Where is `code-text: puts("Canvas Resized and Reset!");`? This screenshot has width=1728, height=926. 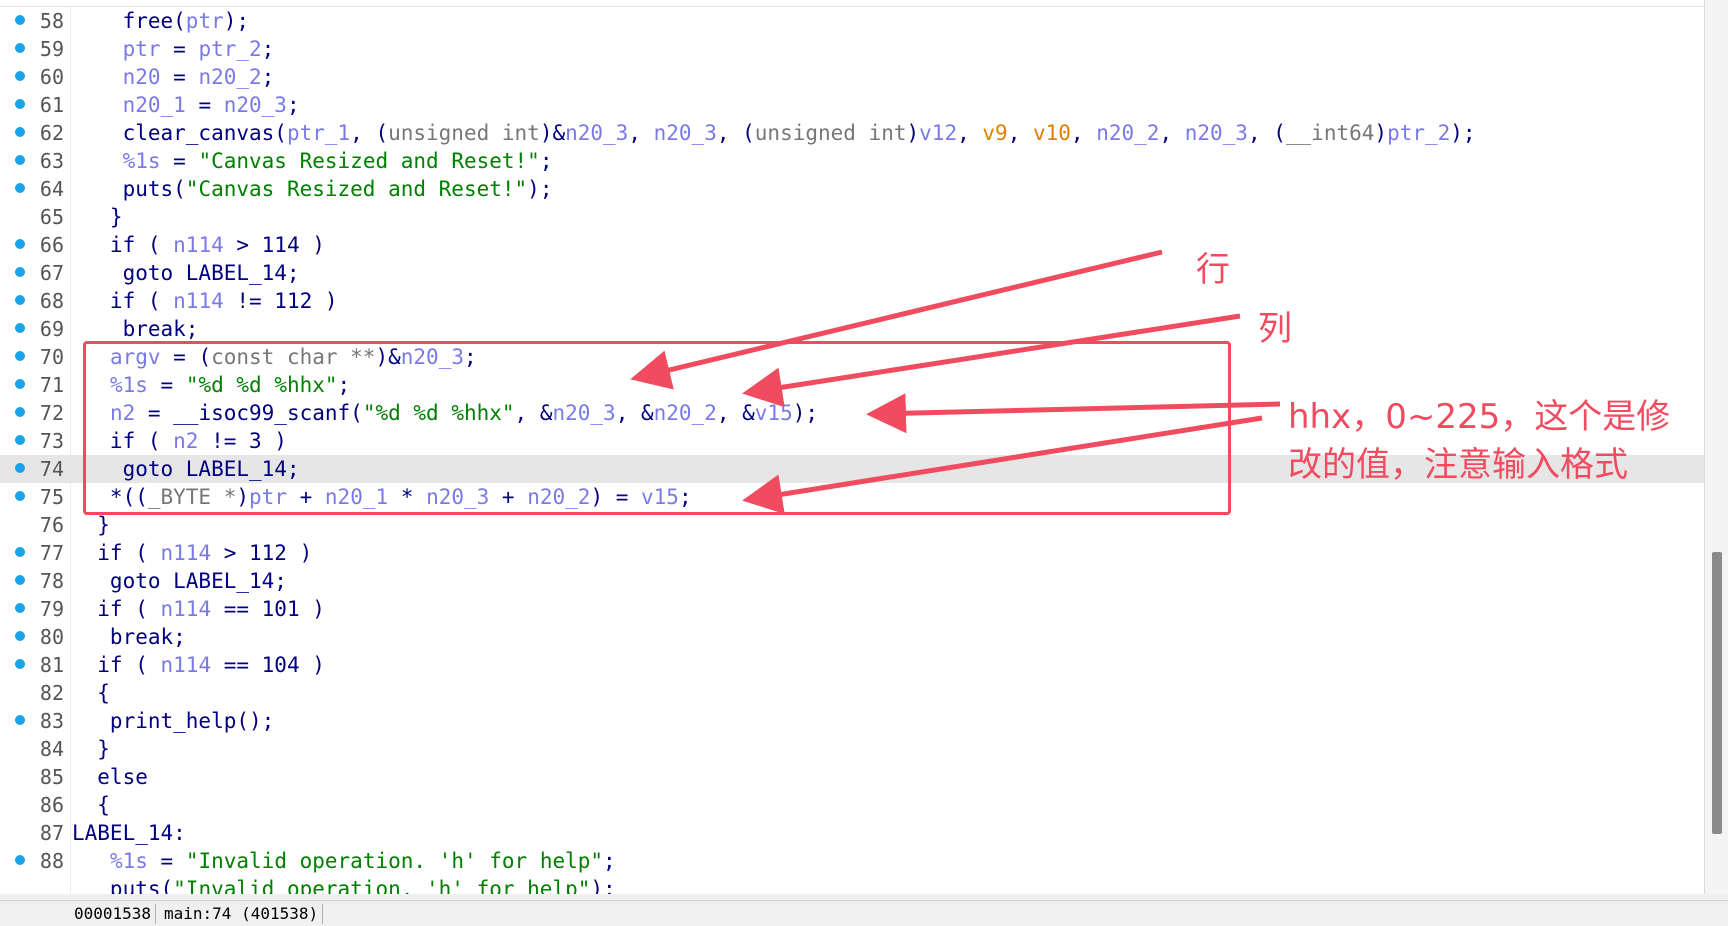
code-text: puts("Canvas Resized and Reset!"); is located at coordinates (312, 189).